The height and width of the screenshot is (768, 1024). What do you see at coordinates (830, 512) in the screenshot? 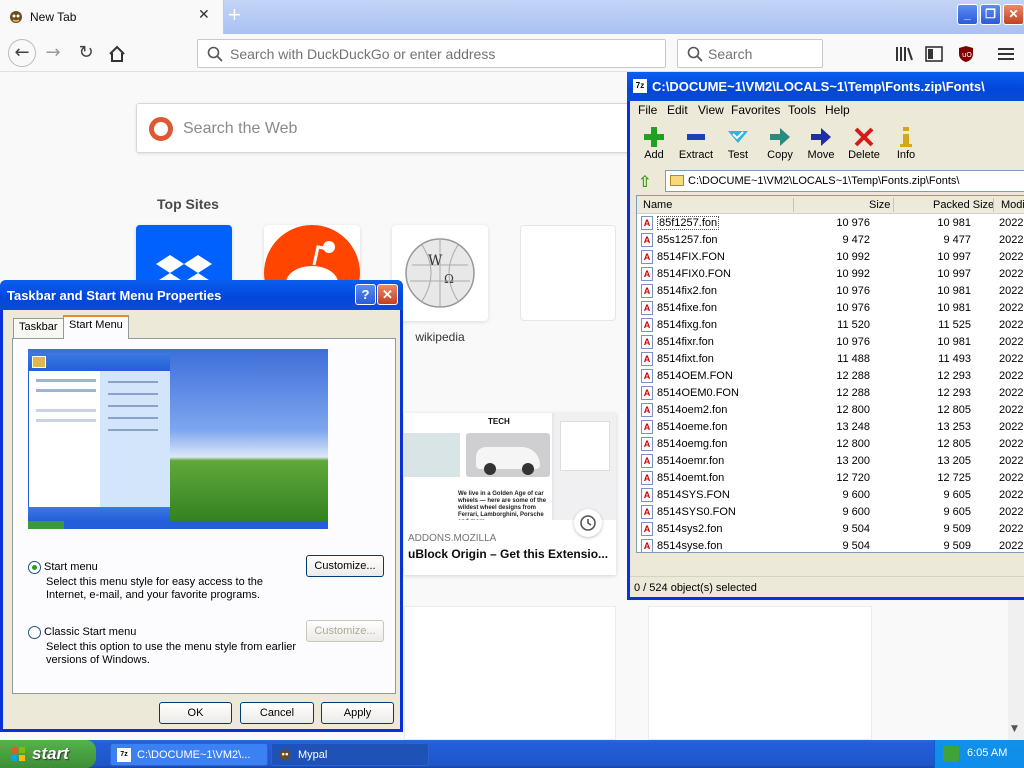
I see `table-row: A 8514SYS0.FON 9 600 9 605 2022-` at bounding box center [830, 512].